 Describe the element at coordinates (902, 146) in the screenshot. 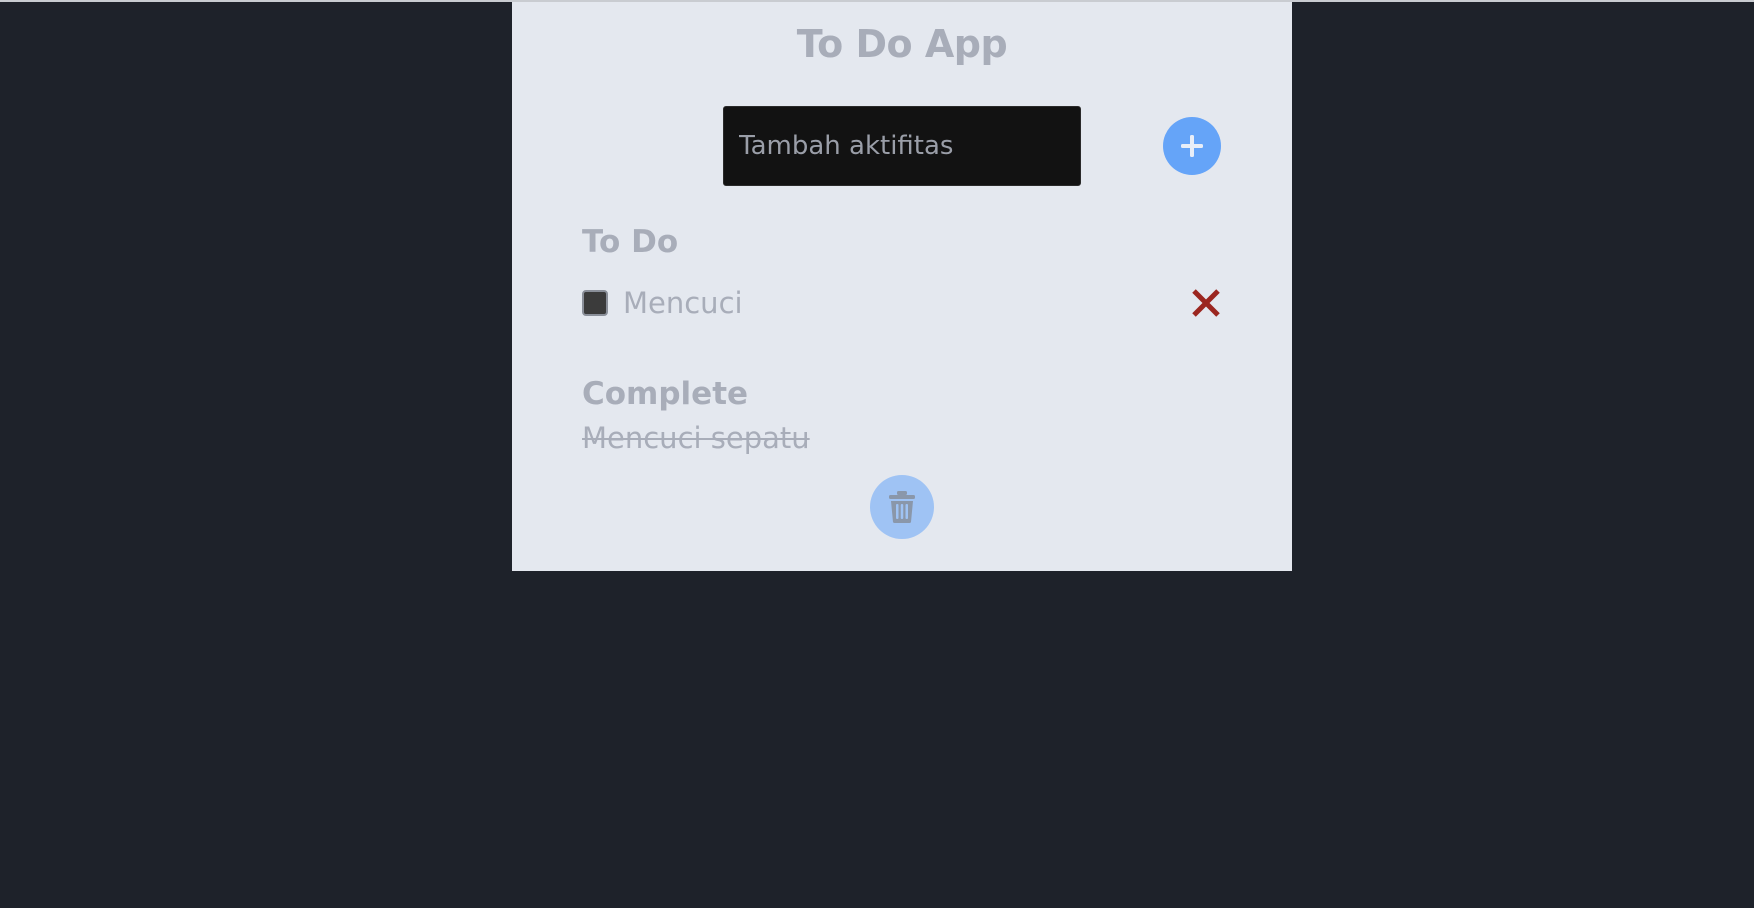

I see `add-task-input` at that location.